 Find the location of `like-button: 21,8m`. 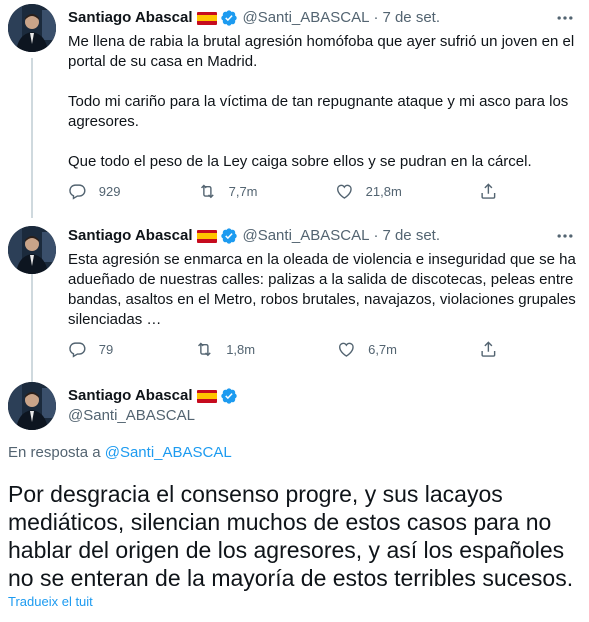

like-button: 21,8m is located at coordinates (368, 191).